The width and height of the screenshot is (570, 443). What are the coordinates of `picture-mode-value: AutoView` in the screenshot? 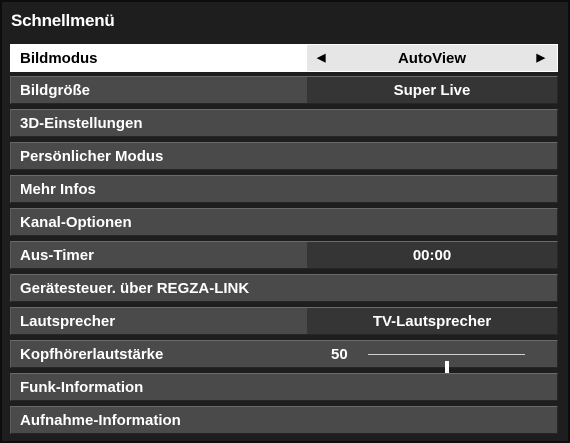 It's located at (432, 58).